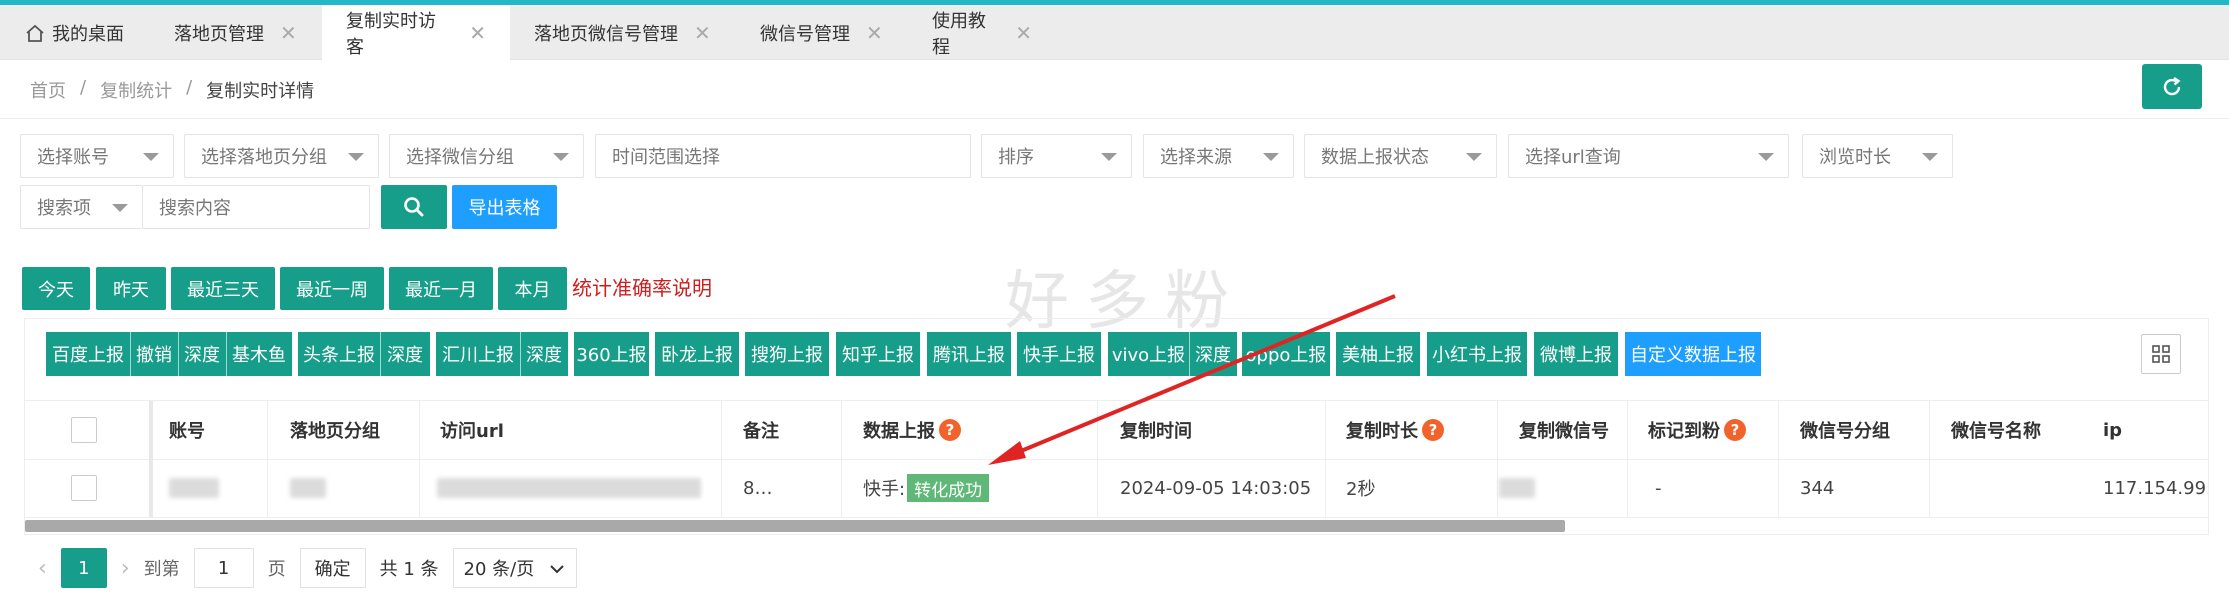 The image size is (2229, 616). I want to click on annotation-arrow, so click(1192, 379).